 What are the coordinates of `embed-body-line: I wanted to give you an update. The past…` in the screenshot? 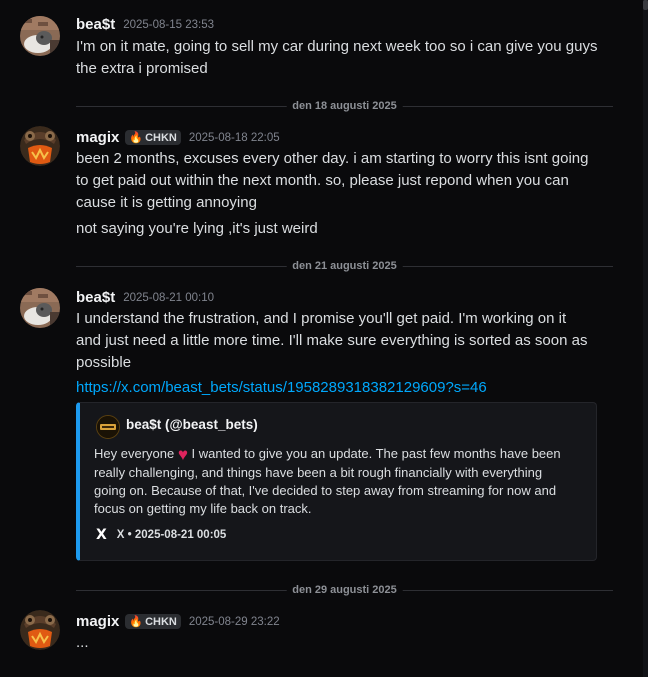 It's located at (374, 453).